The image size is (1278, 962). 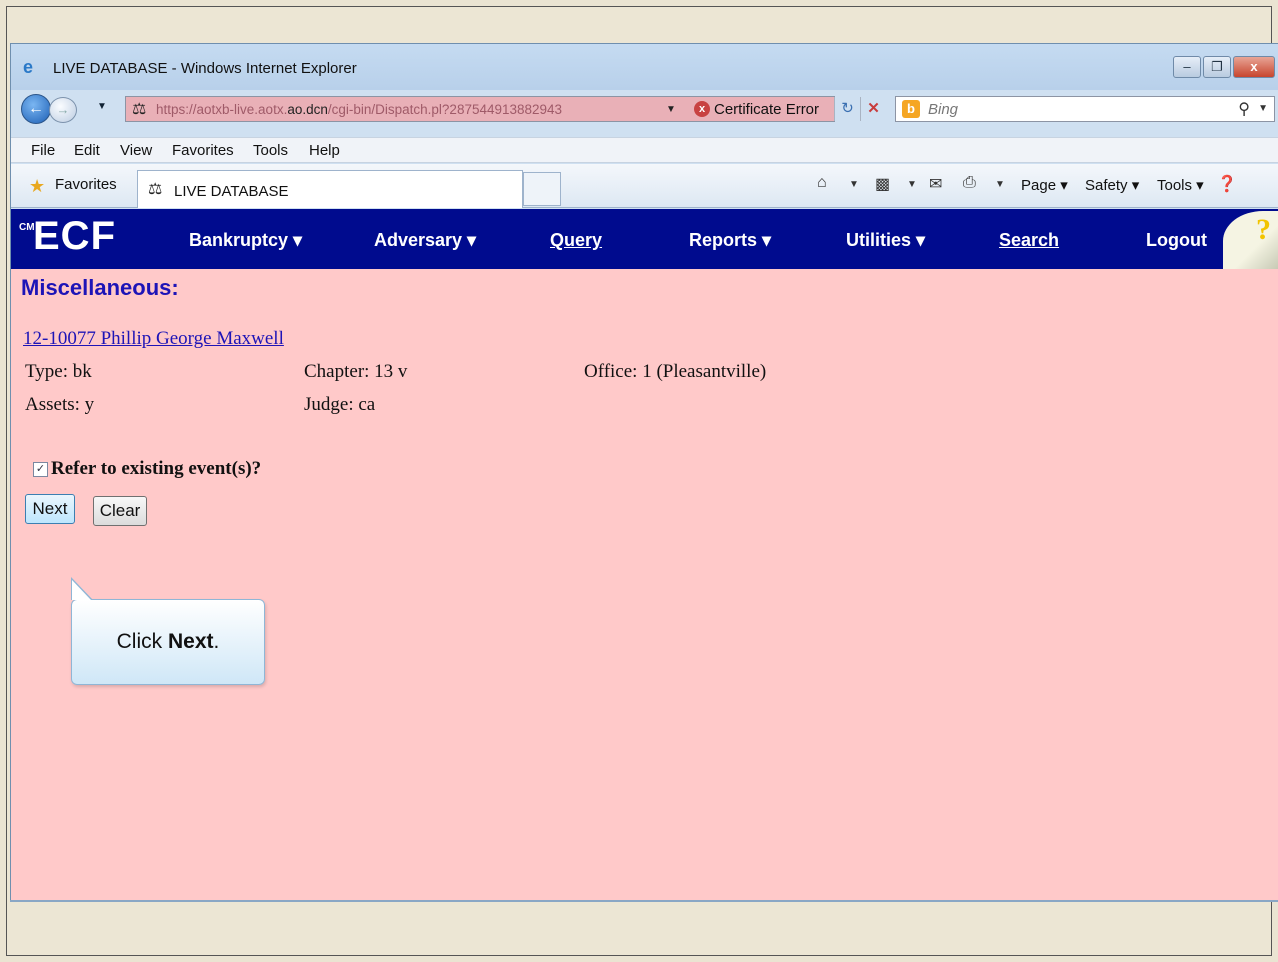 What do you see at coordinates (356, 371) in the screenshot?
I see `case-chapter: Chapter: 13 v` at bounding box center [356, 371].